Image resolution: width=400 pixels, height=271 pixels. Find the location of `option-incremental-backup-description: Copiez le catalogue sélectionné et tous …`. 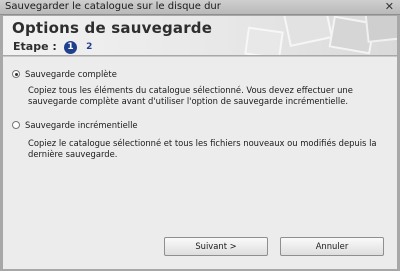

option-incremental-backup-description: Copiez le catalogue sélectionné et tous … is located at coordinates (202, 148).